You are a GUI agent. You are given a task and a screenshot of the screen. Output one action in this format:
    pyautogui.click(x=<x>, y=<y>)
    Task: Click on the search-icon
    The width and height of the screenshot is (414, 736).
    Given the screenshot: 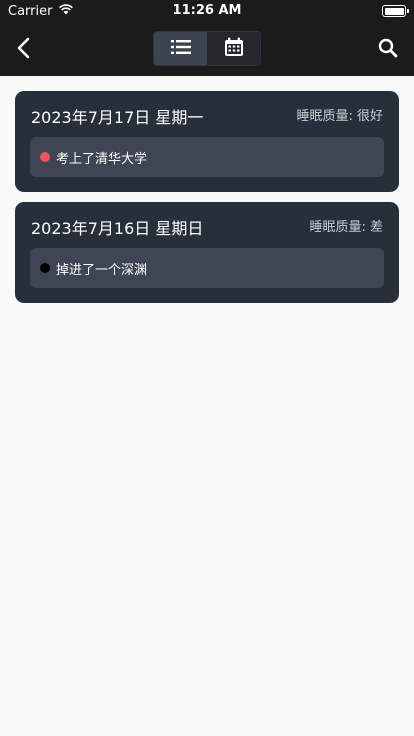 What is the action you would take?
    pyautogui.click(x=388, y=50)
    